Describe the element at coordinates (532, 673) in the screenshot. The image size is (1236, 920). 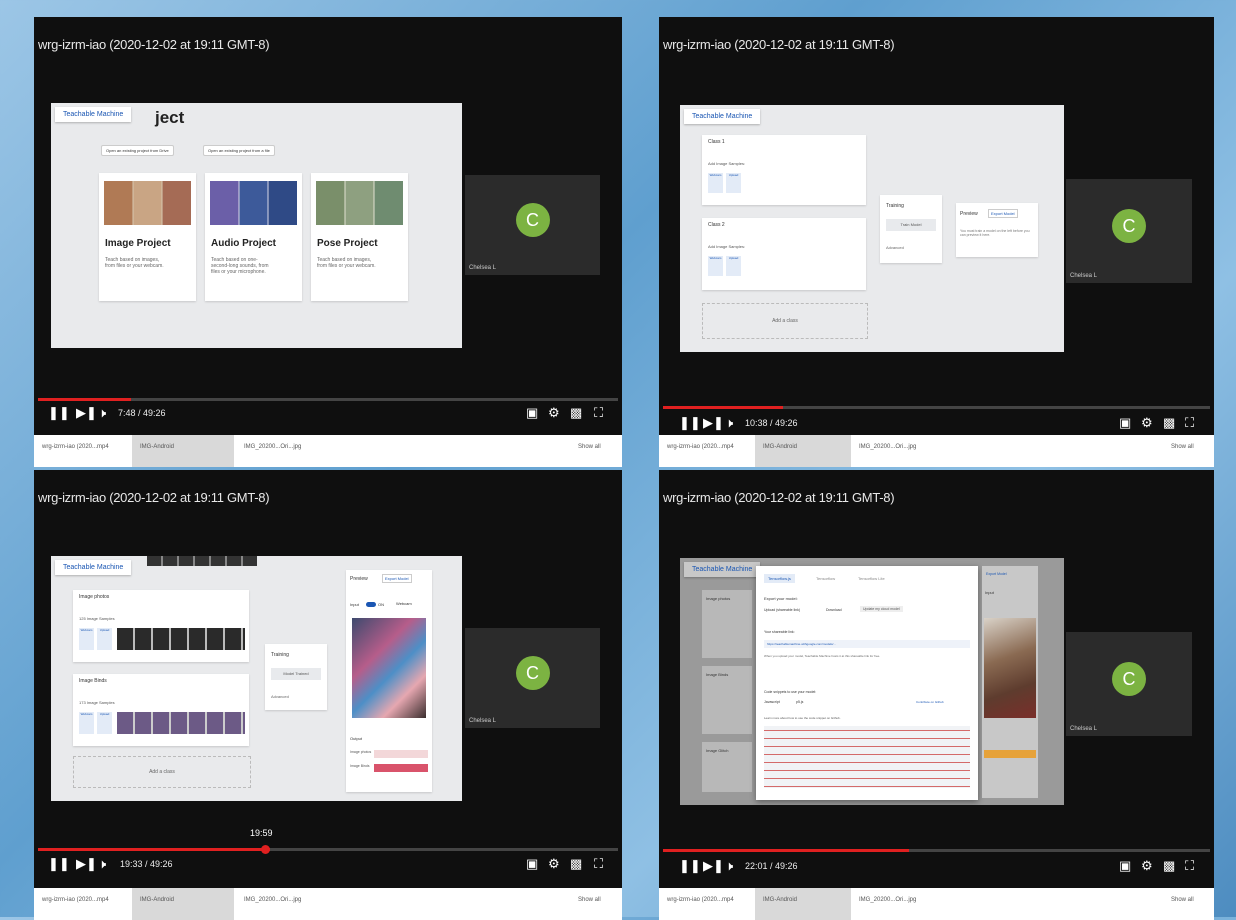
I see `participant-avatar: C` at that location.